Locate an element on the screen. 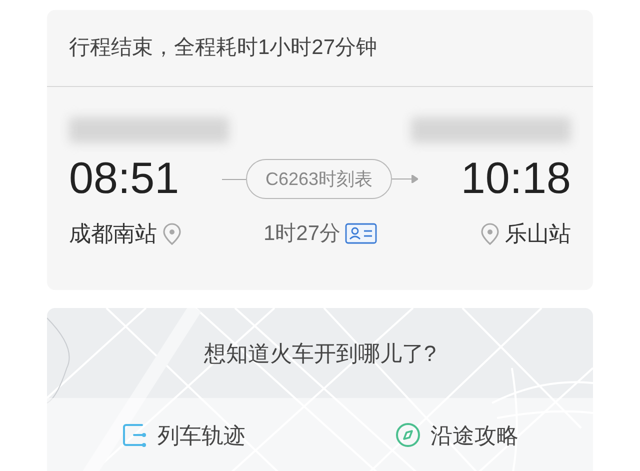  trip-summary: 行程结束，全程耗时1小时27分钟 is located at coordinates (223, 48).